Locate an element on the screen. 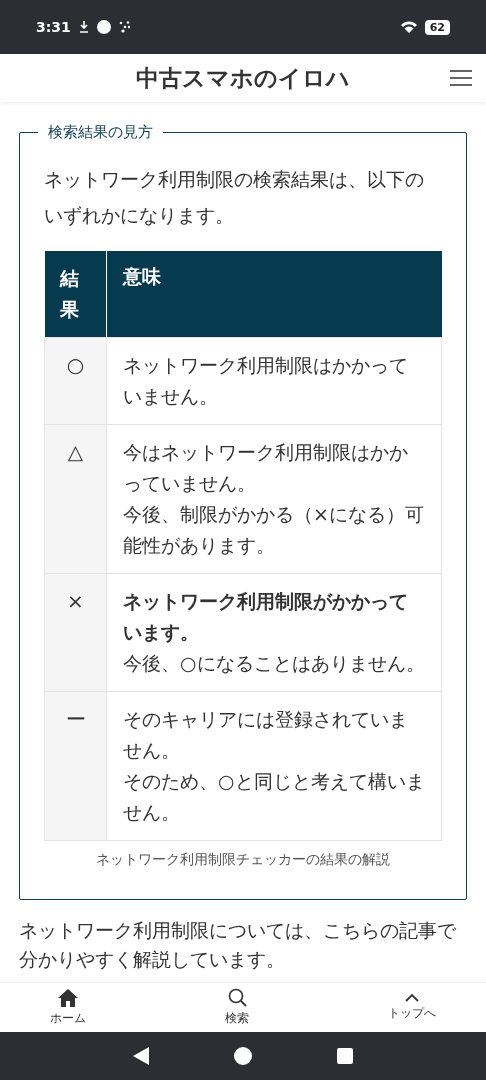 The image size is (486, 1080). result-cell: △ is located at coordinates (75, 499).